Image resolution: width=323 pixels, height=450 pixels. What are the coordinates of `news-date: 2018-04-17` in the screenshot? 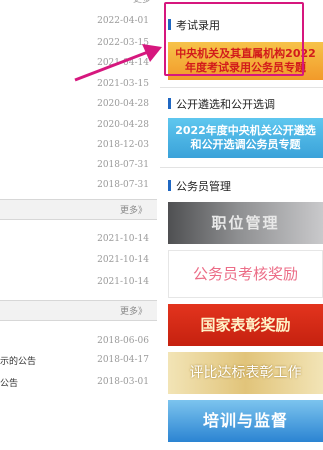 It's located at (123, 360).